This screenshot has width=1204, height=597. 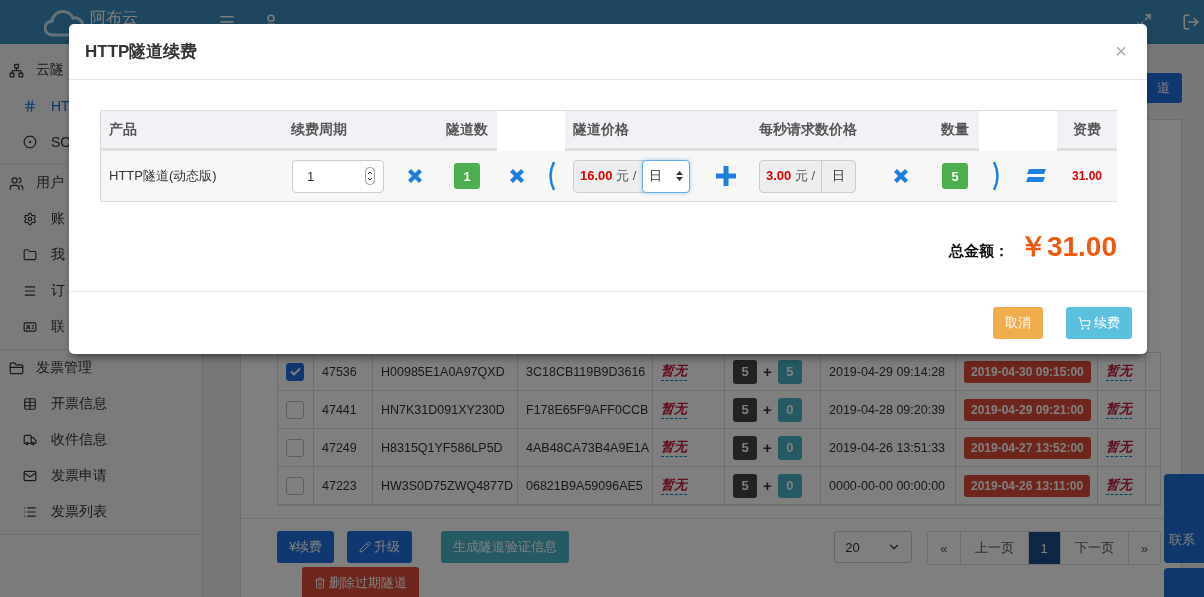 I want to click on equals-icon, so click(x=1036, y=176).